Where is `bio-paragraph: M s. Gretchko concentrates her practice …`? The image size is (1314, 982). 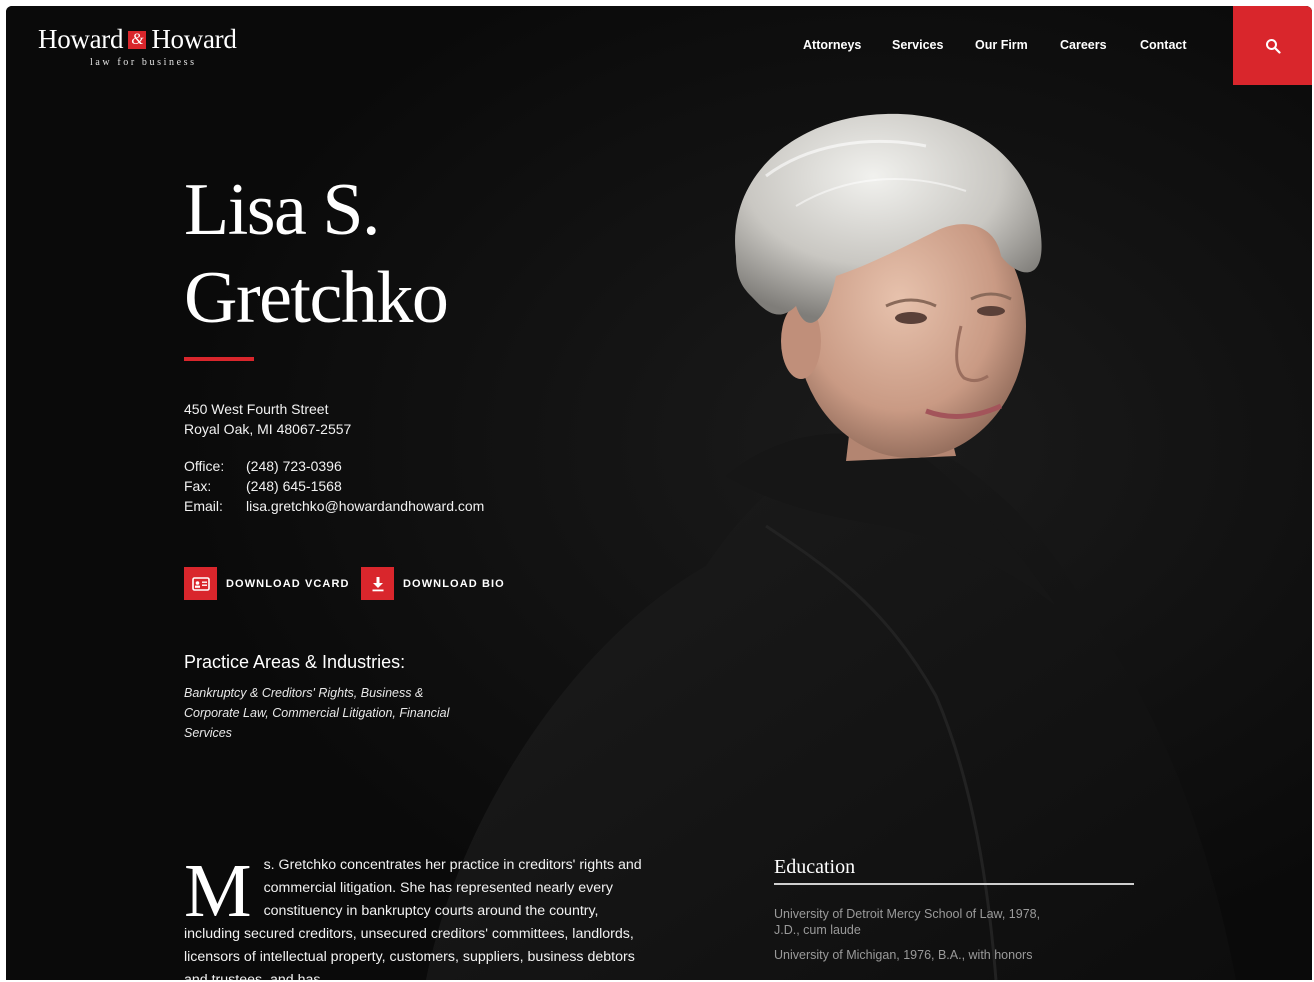
bio-paragraph: M s. Gretchko concentrates her practice … is located at coordinates (414, 914).